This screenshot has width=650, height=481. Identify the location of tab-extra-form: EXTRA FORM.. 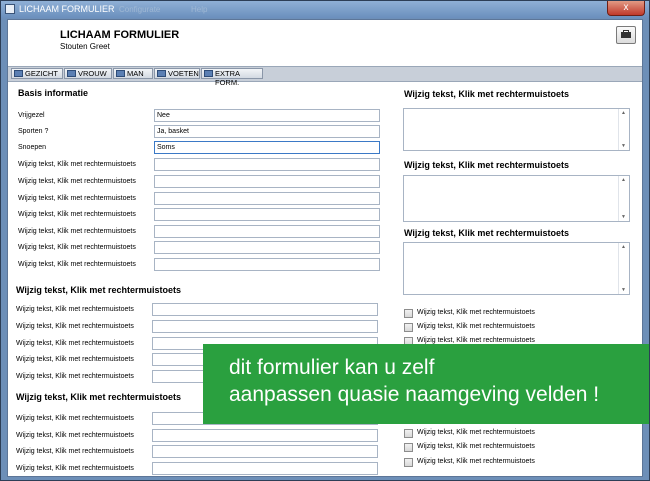
(232, 77).